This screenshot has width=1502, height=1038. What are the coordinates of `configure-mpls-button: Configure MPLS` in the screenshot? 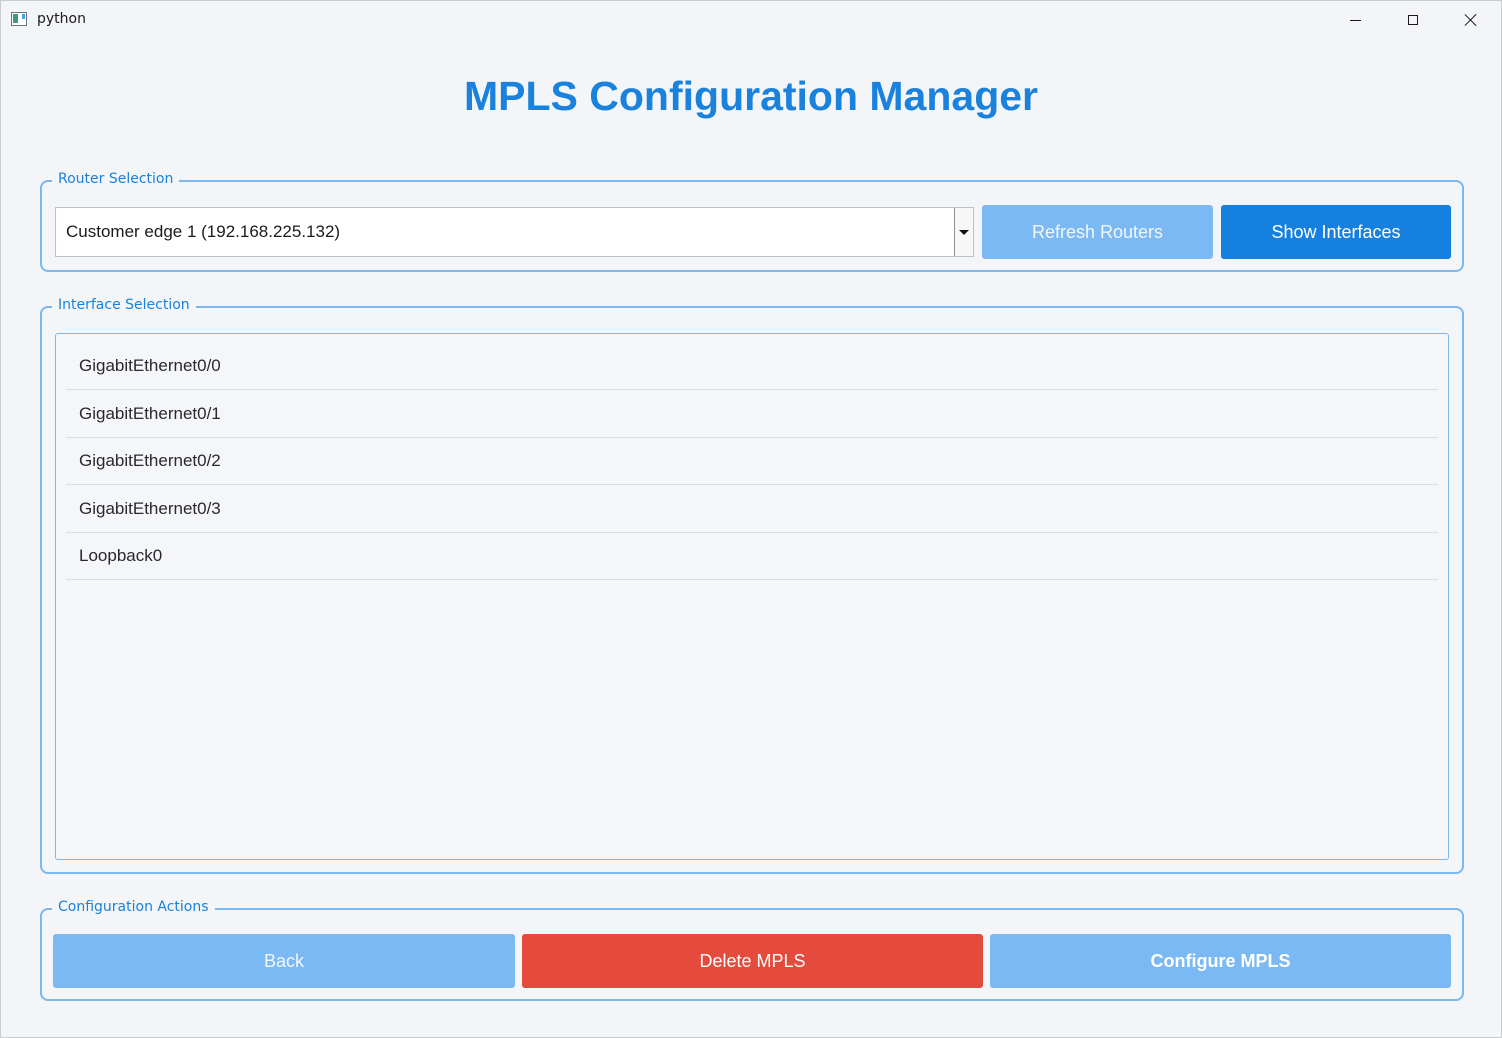 It's located at (1220, 961).